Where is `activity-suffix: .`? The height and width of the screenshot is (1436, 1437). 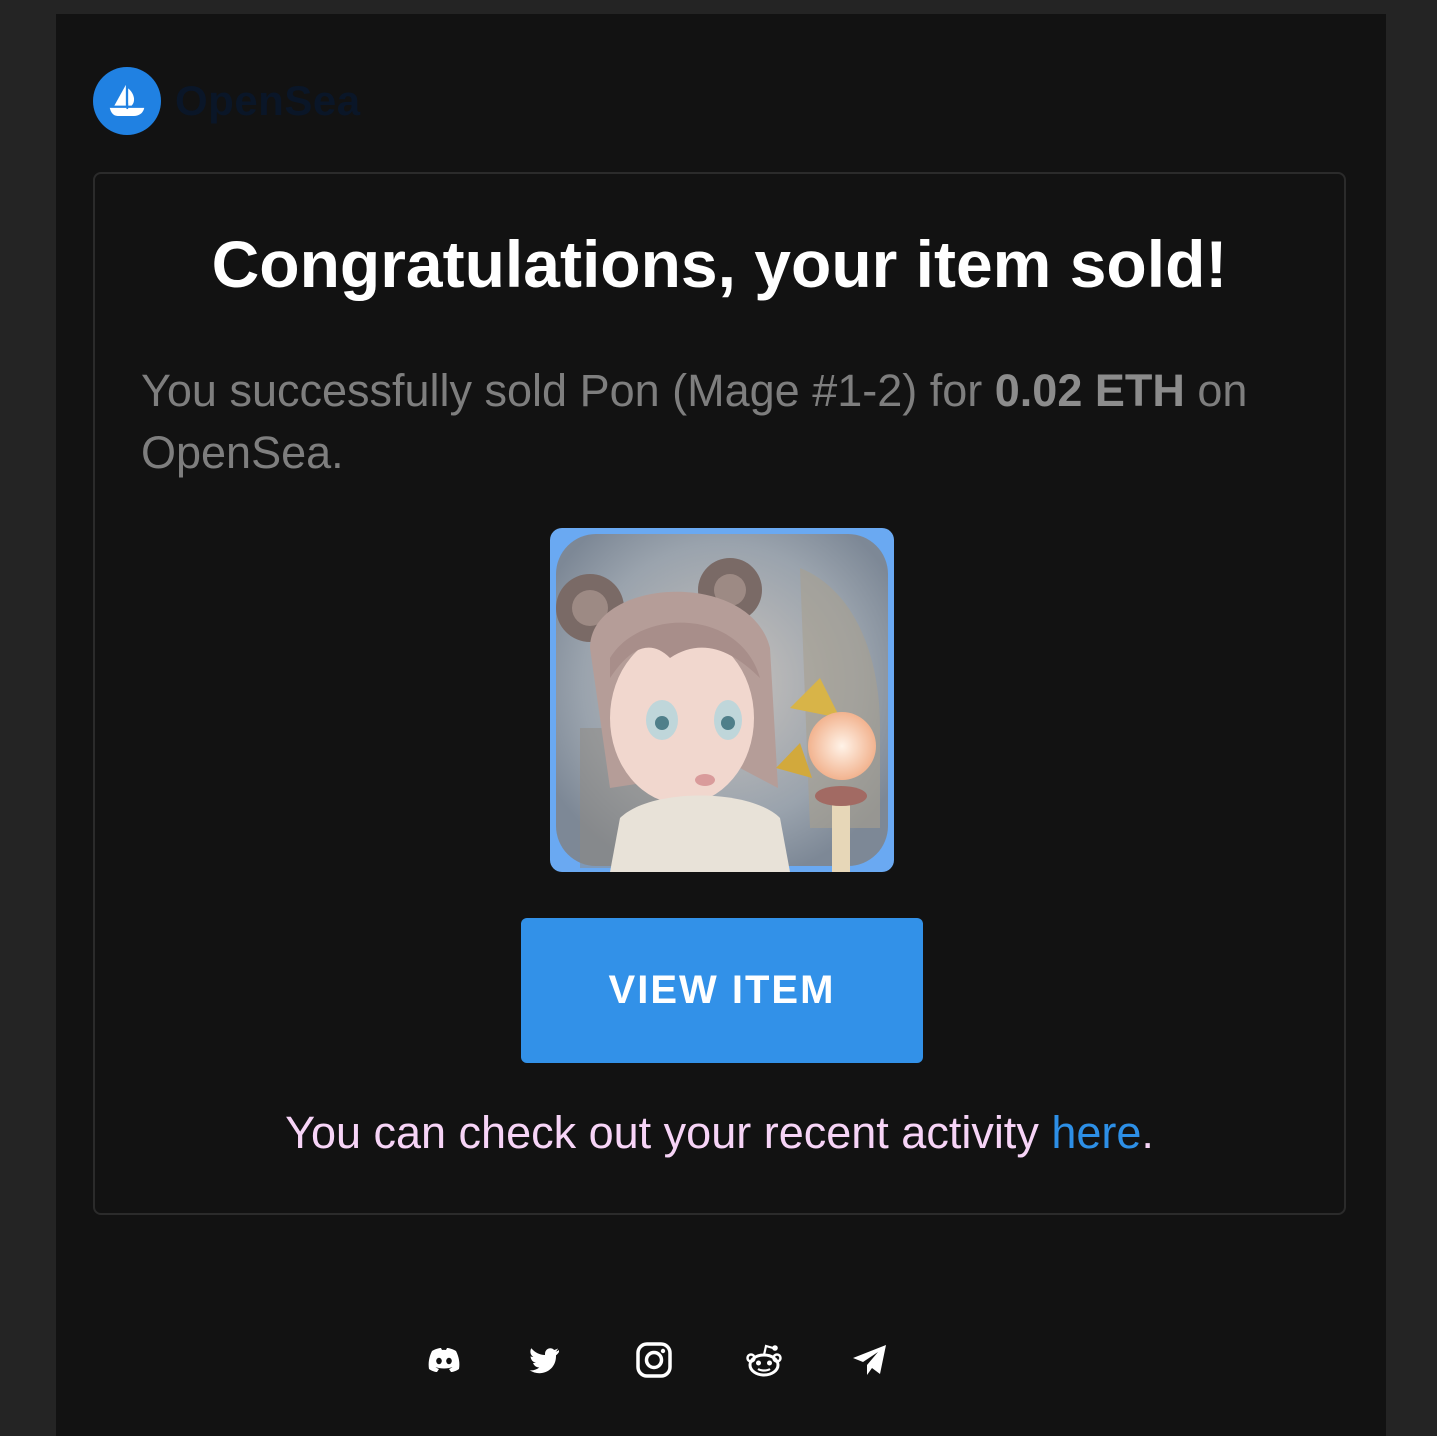 activity-suffix: . is located at coordinates (1147, 1132).